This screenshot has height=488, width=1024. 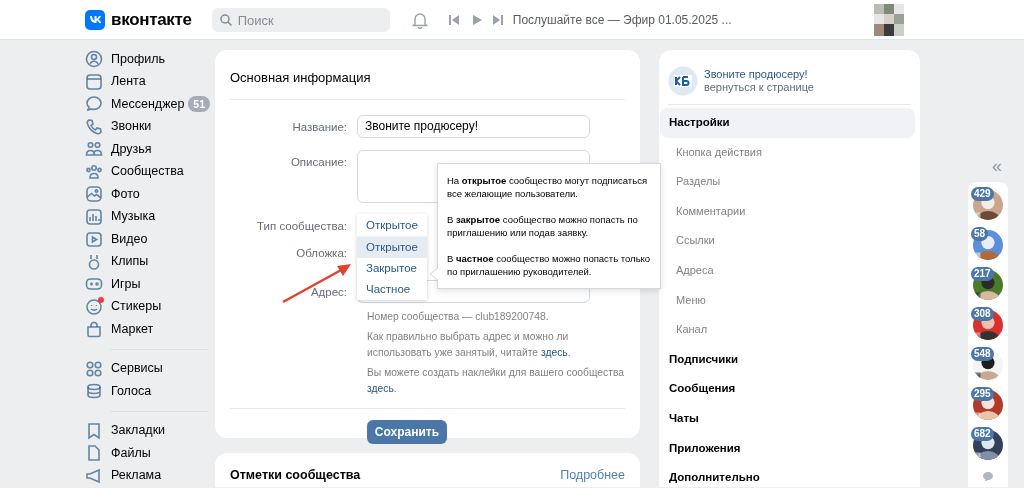 What do you see at coordinates (295, 475) in the screenshot?
I see `card-title: Отметки сообщества` at bounding box center [295, 475].